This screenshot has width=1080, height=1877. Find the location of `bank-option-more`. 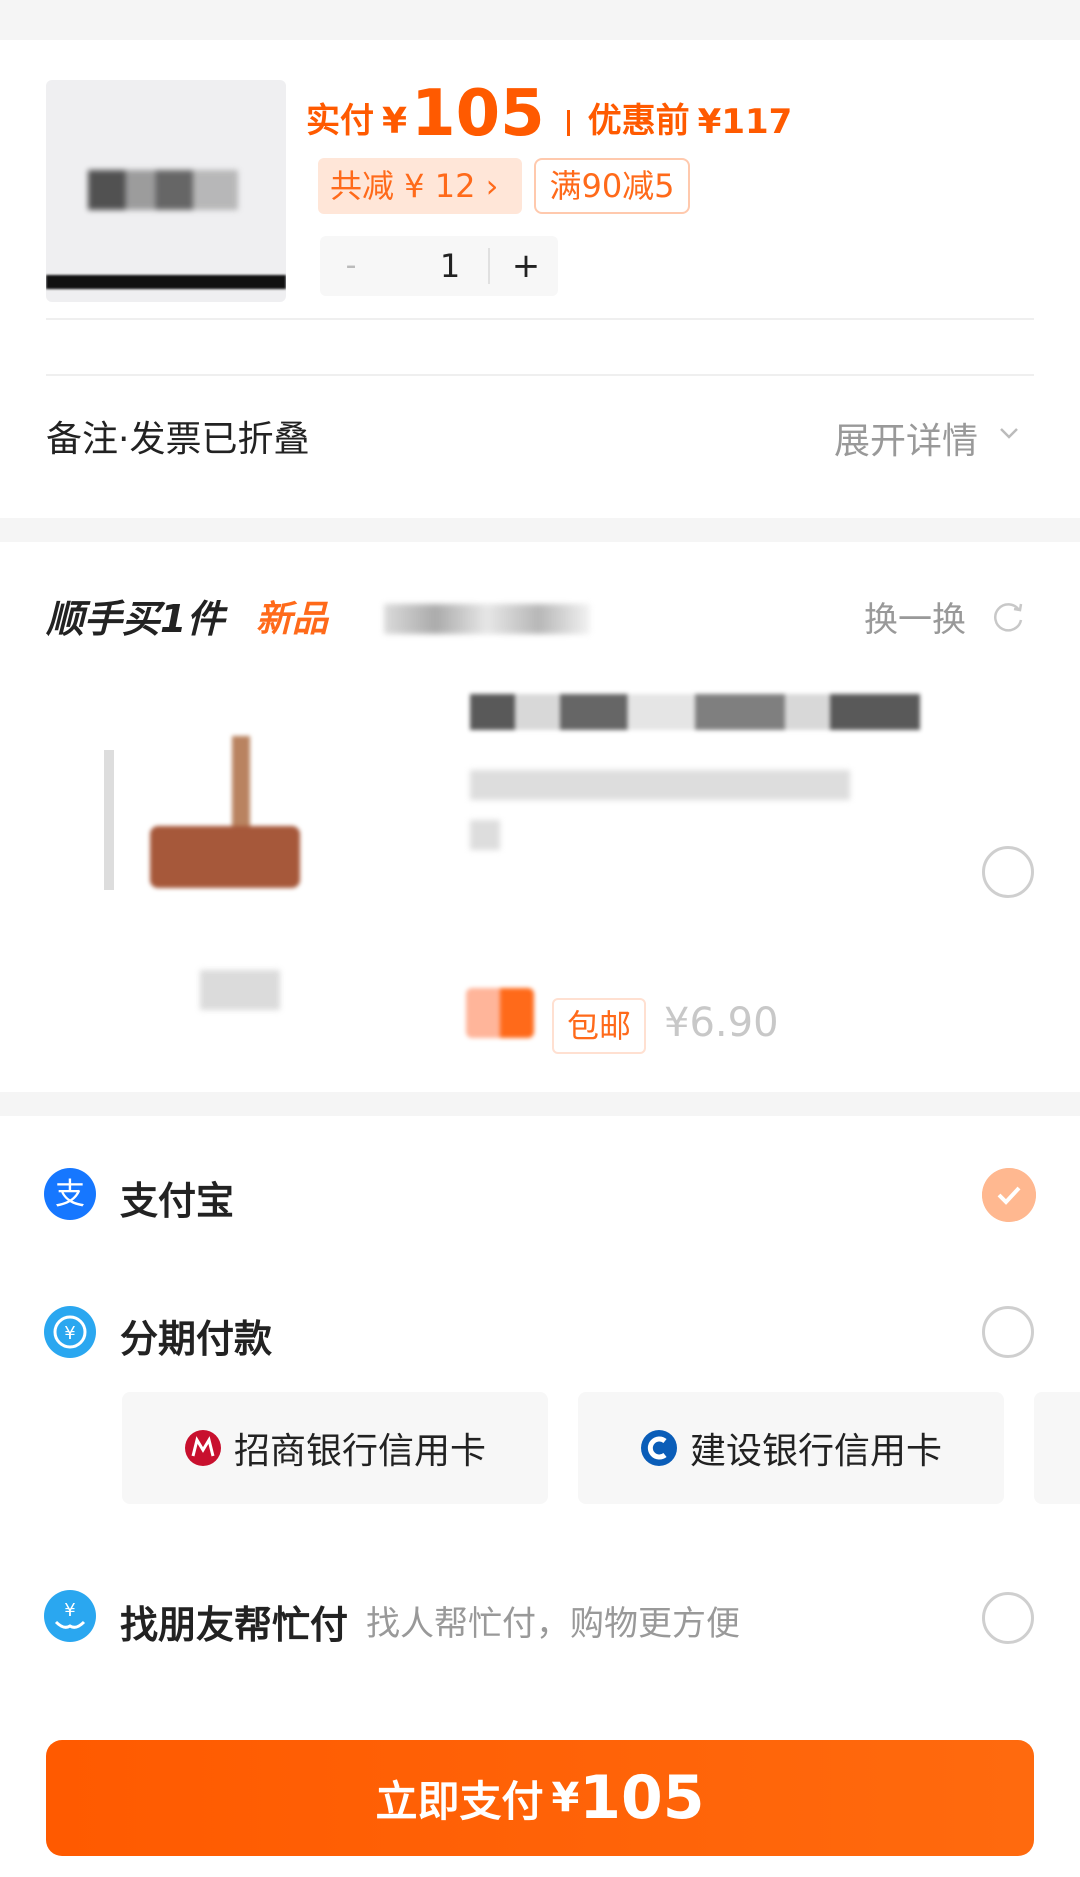

bank-option-more is located at coordinates (1057, 1448).